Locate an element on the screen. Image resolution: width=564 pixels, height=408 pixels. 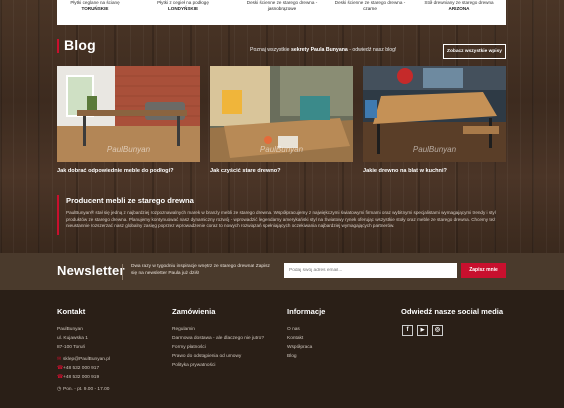
newsletter-title: Newsletter is located at coordinates (91, 270).